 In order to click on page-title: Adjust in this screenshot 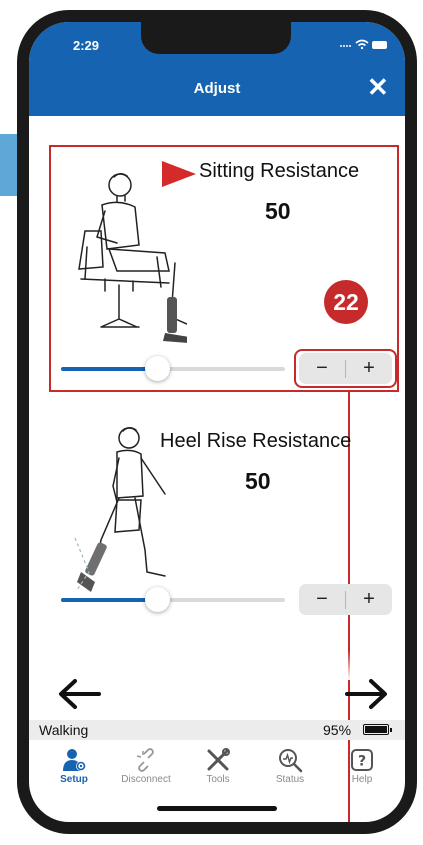, I will do `click(217, 88)`.